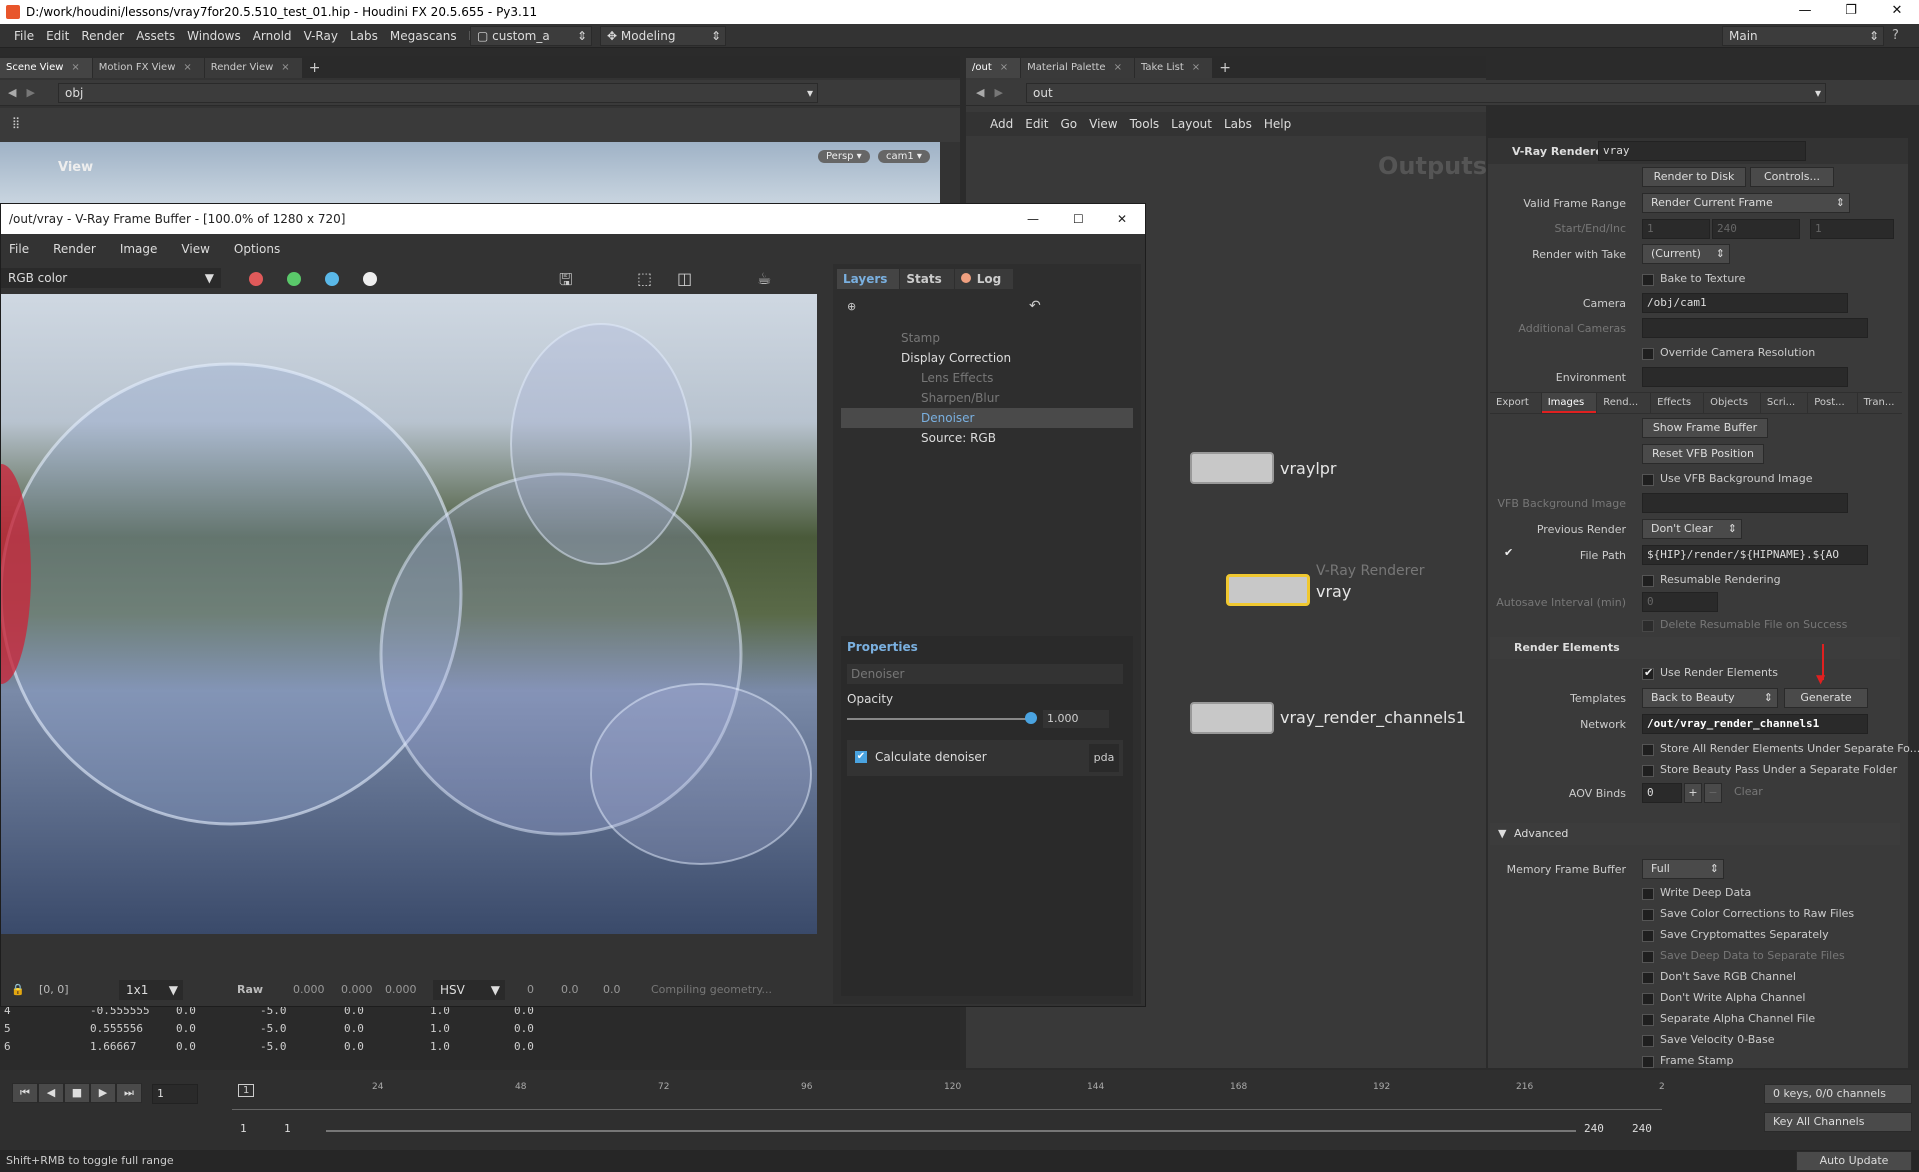 Image resolution: width=1919 pixels, height=1172 pixels. Describe the element at coordinates (942, 718) in the screenshot. I see `opacity-slider` at that location.